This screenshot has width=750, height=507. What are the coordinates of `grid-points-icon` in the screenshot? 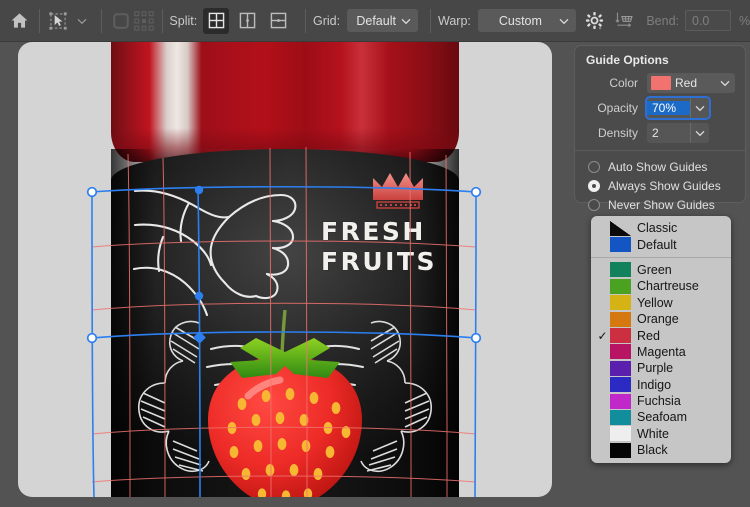 It's located at (143, 21).